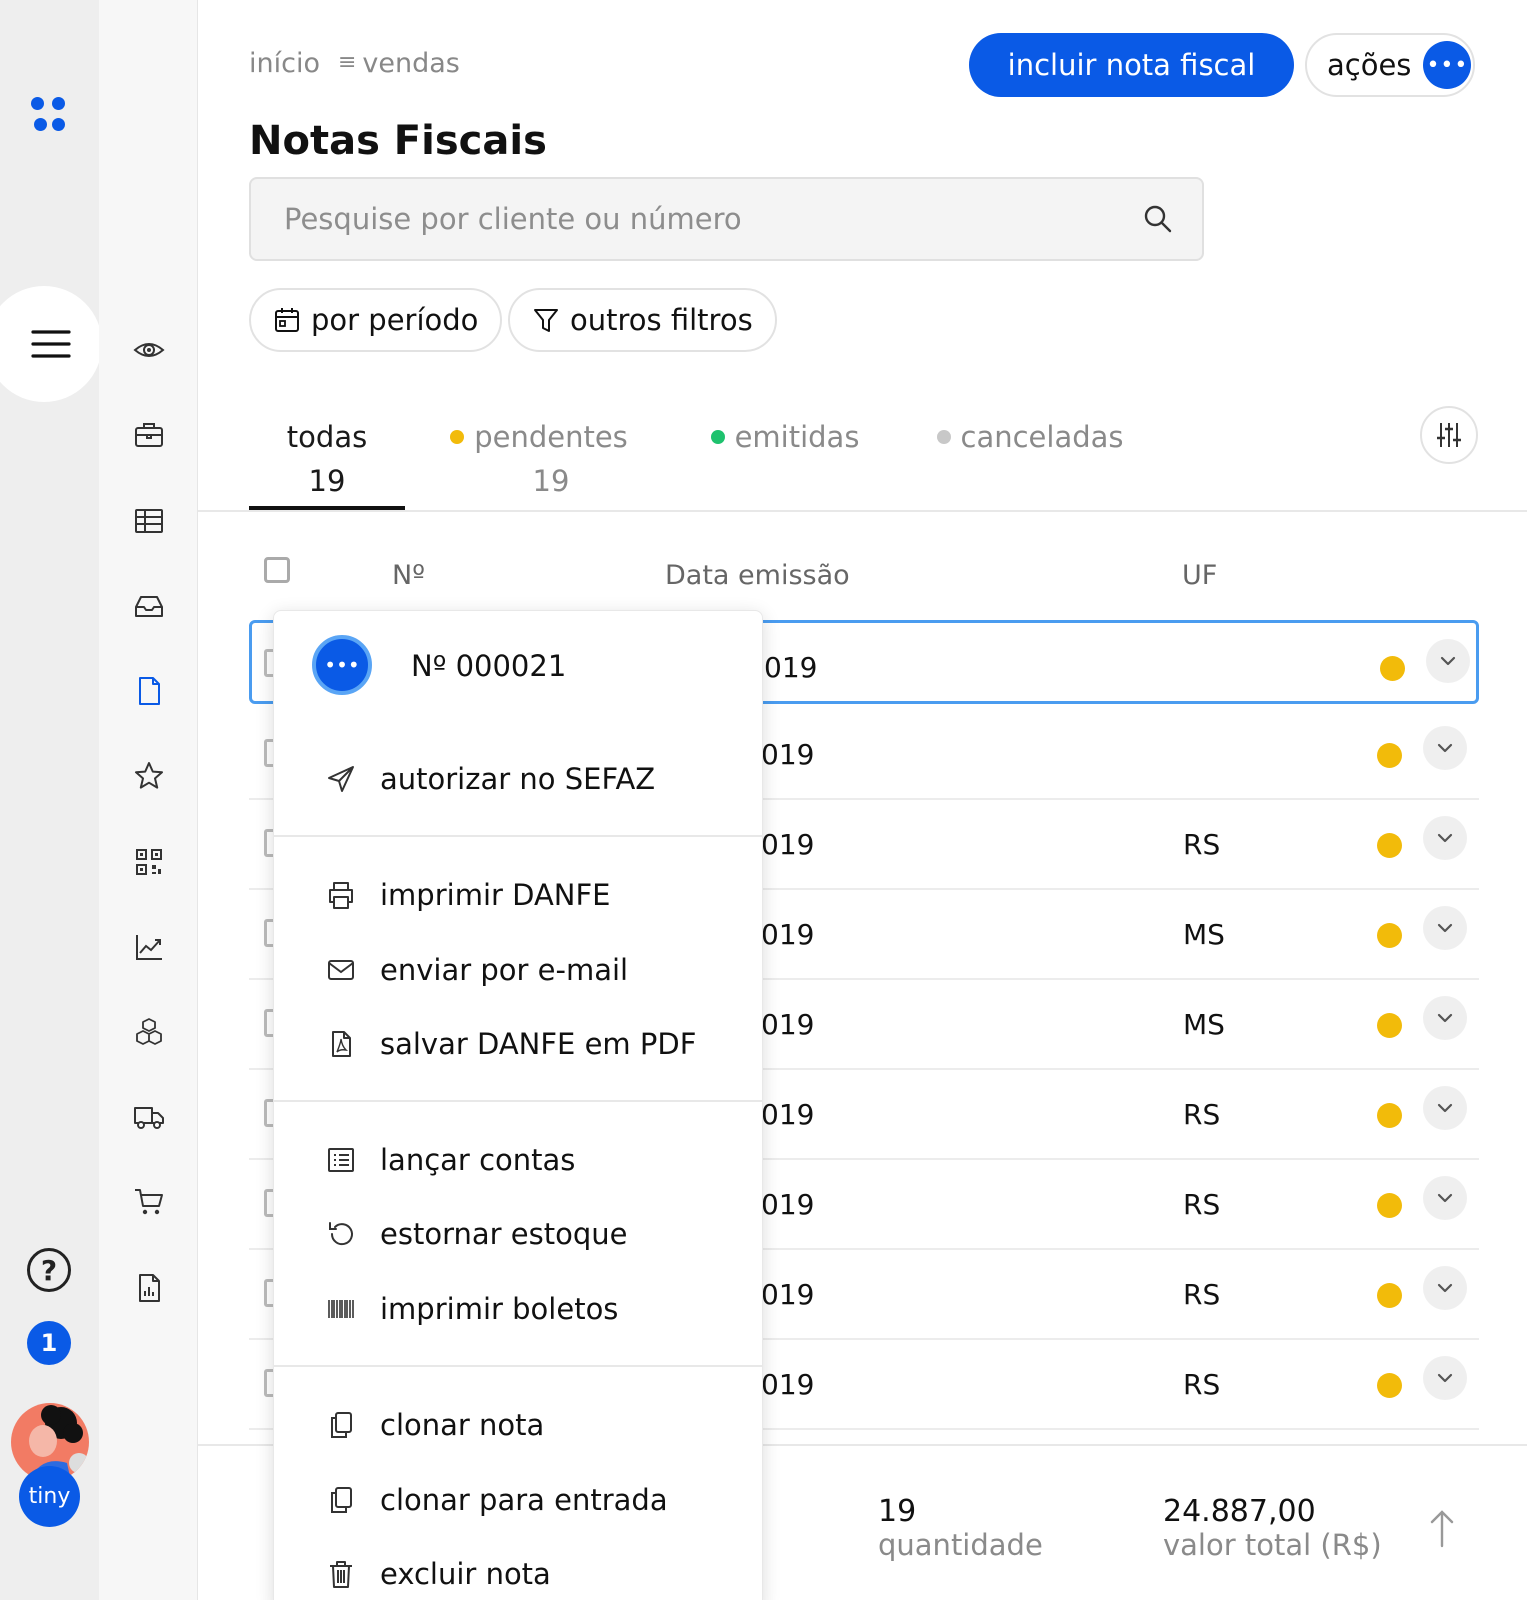 This screenshot has height=1600, width=1527. I want to click on menu-toggle-button, so click(51, 344).